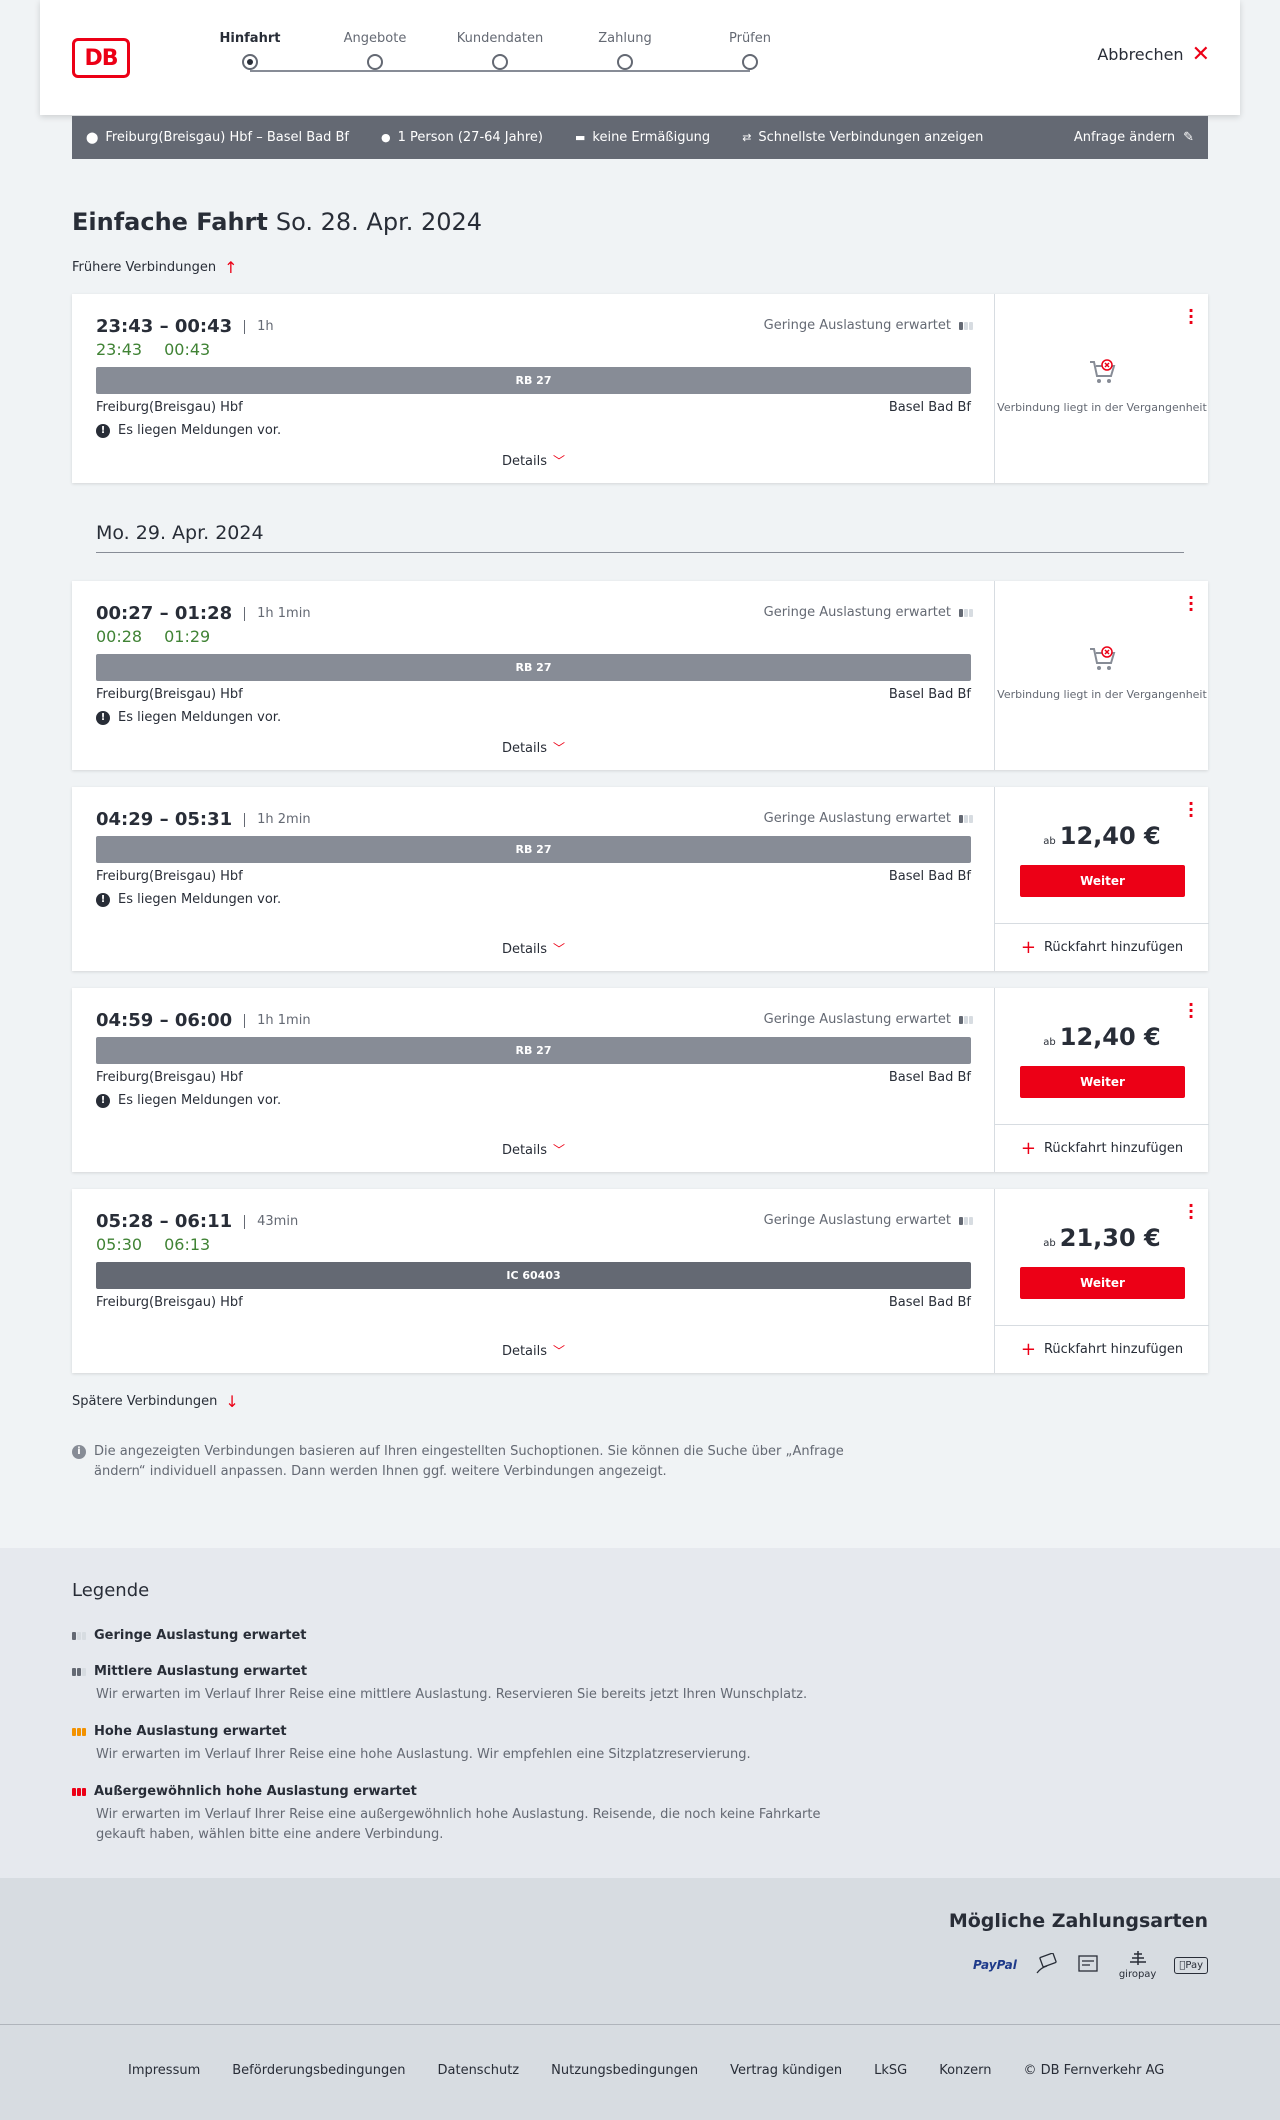 The image size is (1280, 2120). What do you see at coordinates (1134, 137) in the screenshot?
I see `change-search-button: Anfrage ändern ✎` at bounding box center [1134, 137].